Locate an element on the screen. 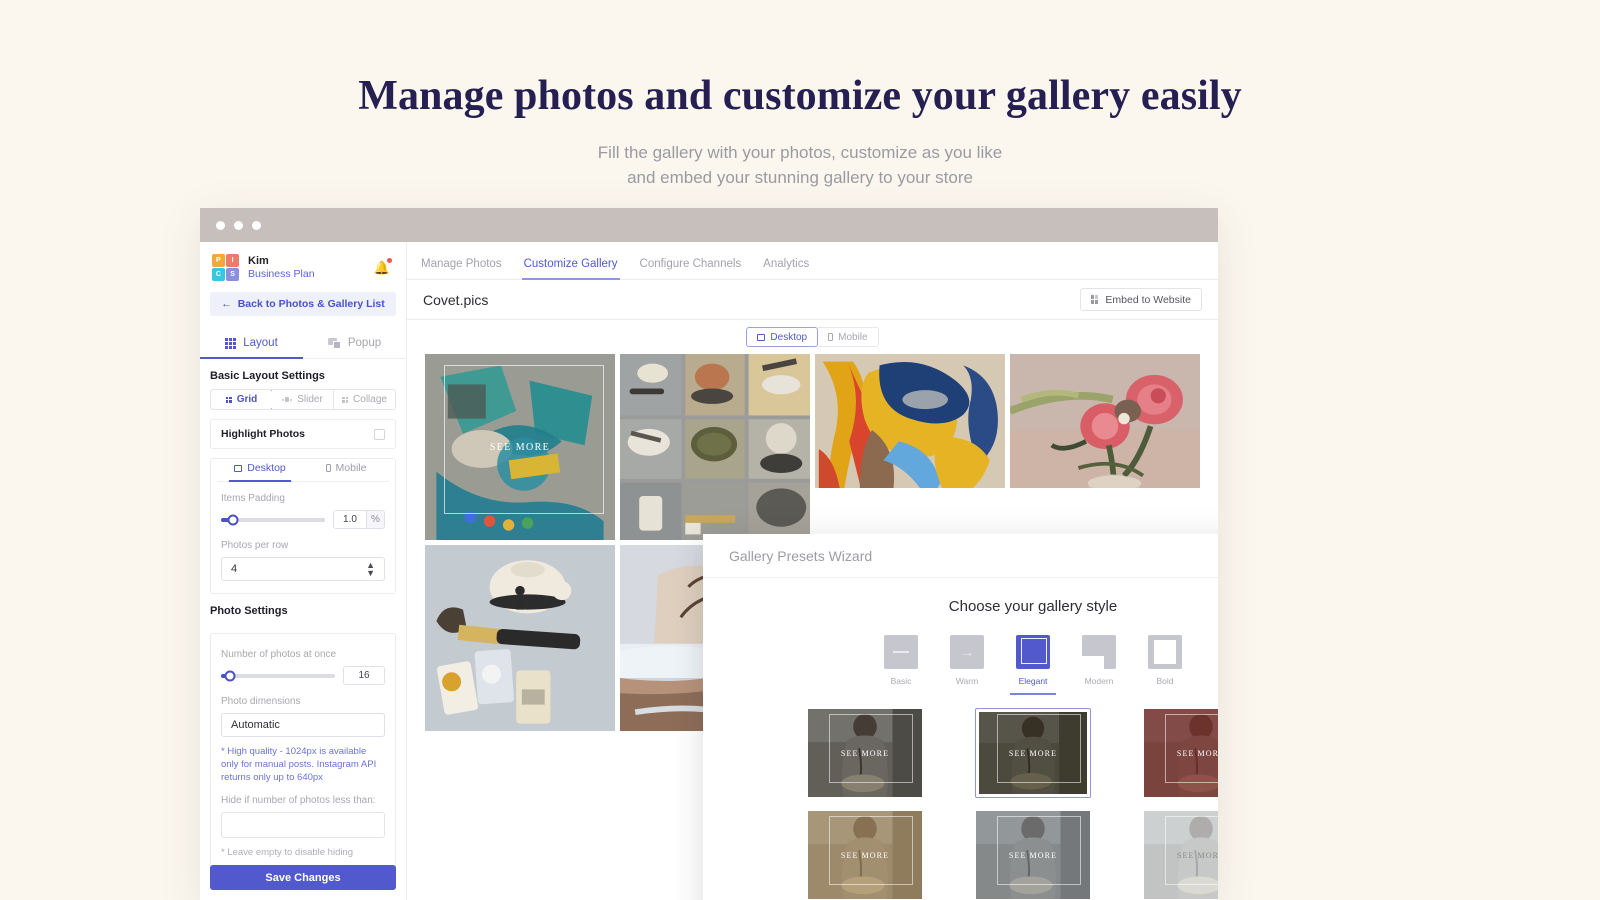 The height and width of the screenshot is (900, 1600). number-of-photos-row: 16 is located at coordinates (303, 675).